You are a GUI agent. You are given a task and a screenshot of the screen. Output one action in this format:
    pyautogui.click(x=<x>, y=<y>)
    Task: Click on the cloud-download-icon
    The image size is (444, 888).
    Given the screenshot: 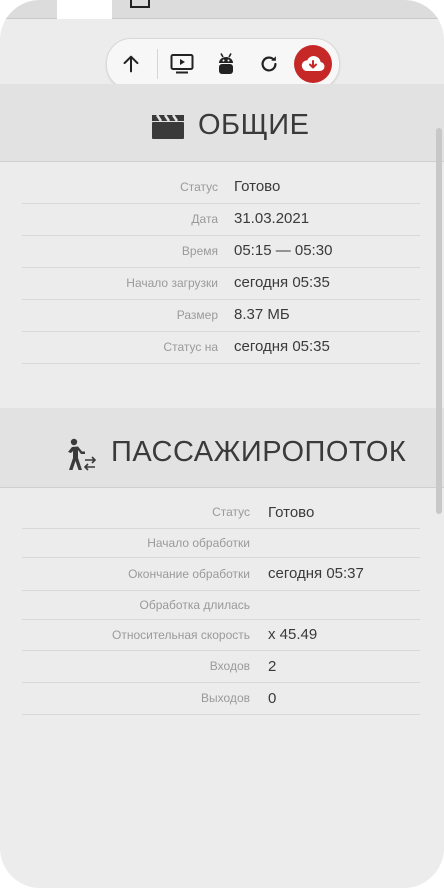 What is the action you would take?
    pyautogui.click(x=313, y=63)
    